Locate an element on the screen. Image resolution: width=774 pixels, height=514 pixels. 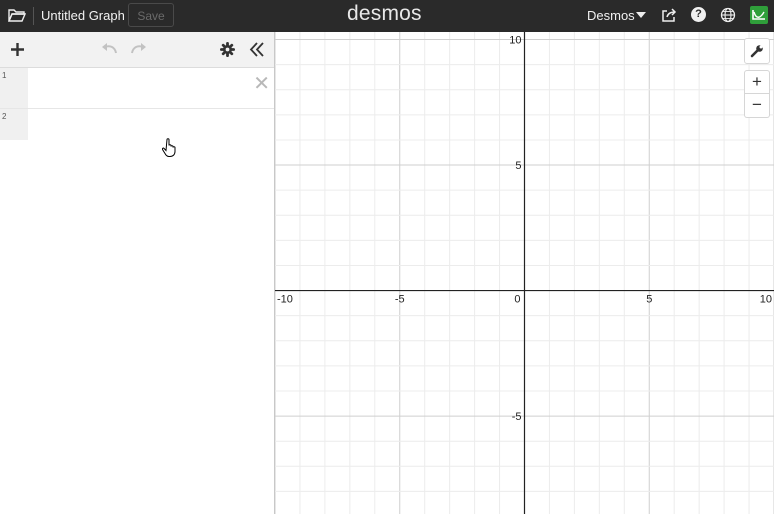
graph-title: Untitled Graph is located at coordinates (83, 15).